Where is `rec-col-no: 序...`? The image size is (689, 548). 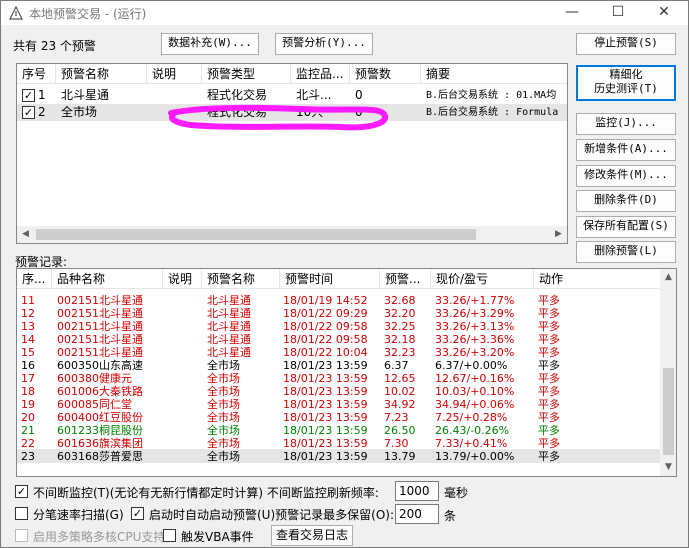 rec-col-no: 序... is located at coordinates (34, 279).